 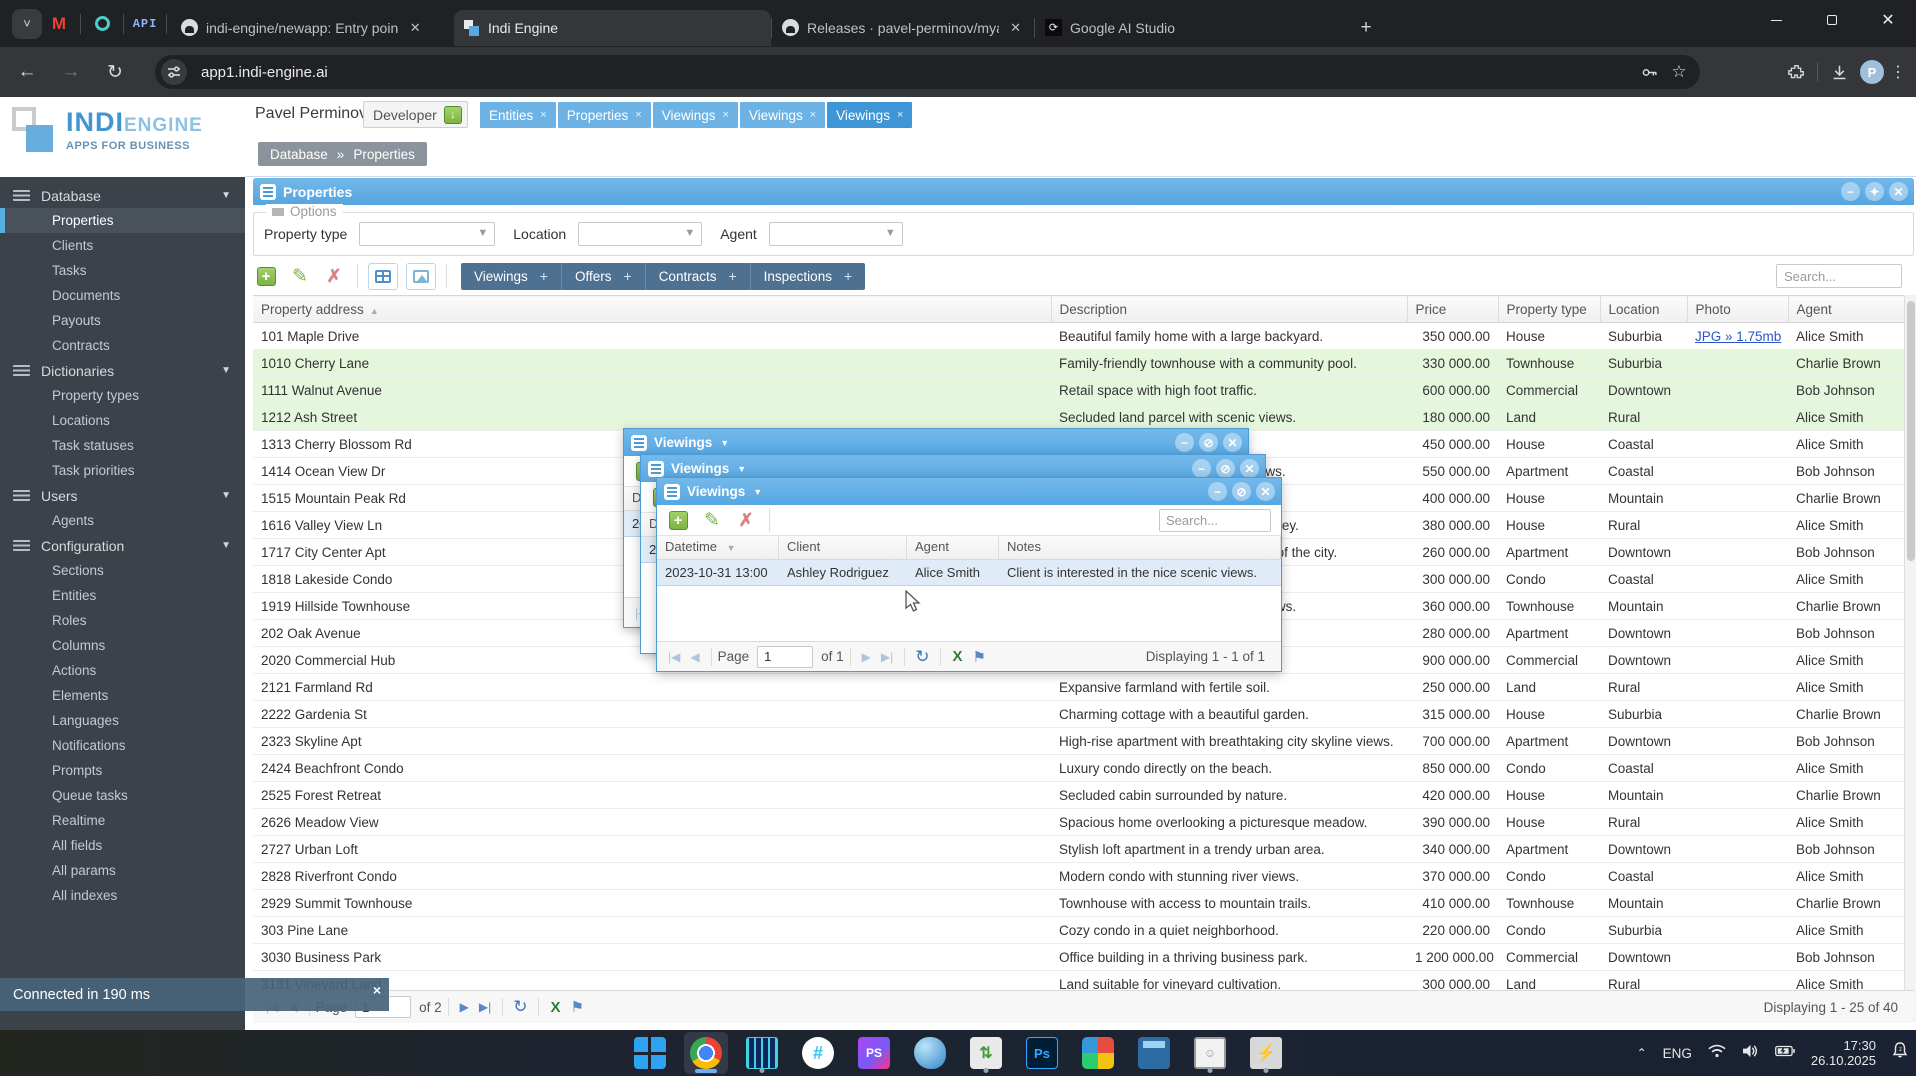 What do you see at coordinates (1452, 795) in the screenshot?
I see `cell-price: 420 000.00` at bounding box center [1452, 795].